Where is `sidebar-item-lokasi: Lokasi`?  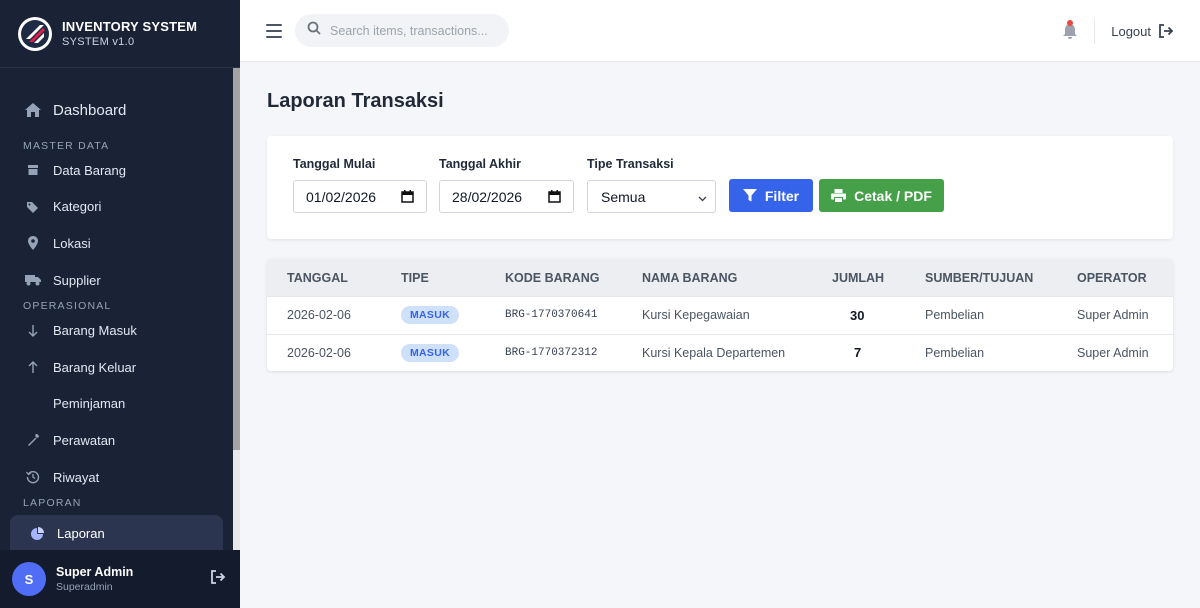
sidebar-item-lokasi: Lokasi is located at coordinates (116, 243).